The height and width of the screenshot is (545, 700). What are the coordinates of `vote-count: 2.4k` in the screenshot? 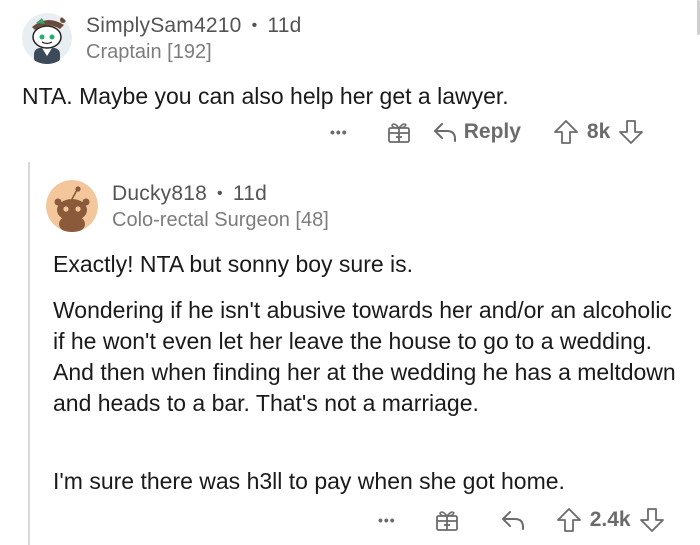 It's located at (610, 519).